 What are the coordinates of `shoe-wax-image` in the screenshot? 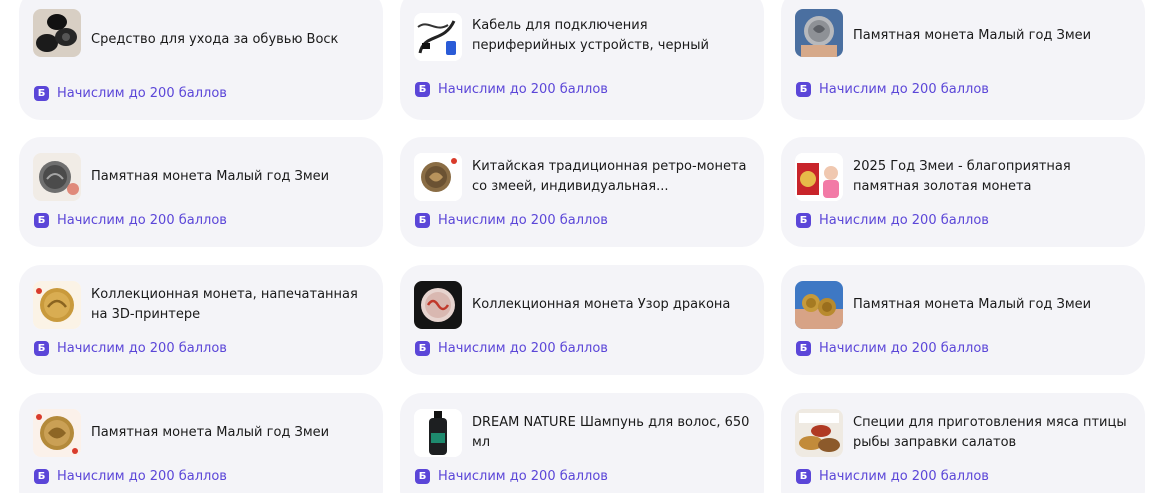 It's located at (57, 33).